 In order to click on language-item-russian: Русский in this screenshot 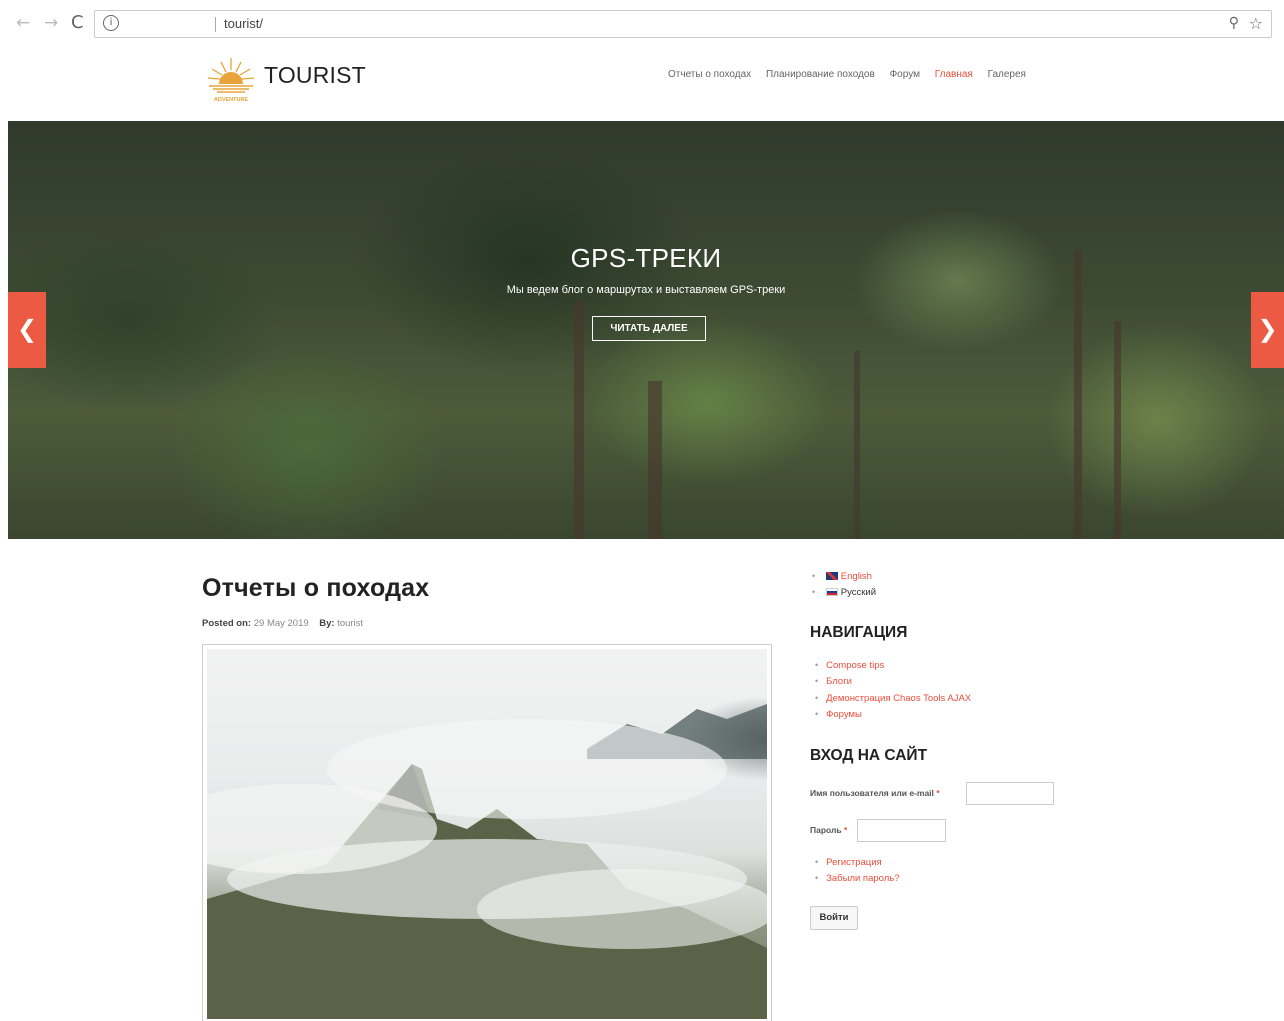, I will do `click(844, 593)`.